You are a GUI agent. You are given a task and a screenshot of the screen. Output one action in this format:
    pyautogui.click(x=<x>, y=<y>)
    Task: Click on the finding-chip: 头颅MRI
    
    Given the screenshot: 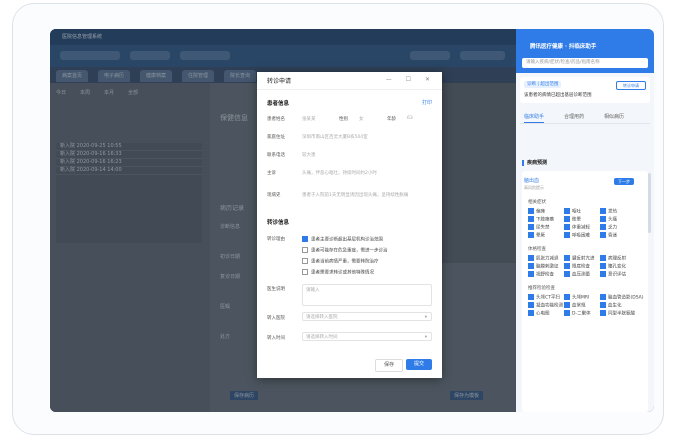 What is the action you would take?
    pyautogui.click(x=576, y=297)
    